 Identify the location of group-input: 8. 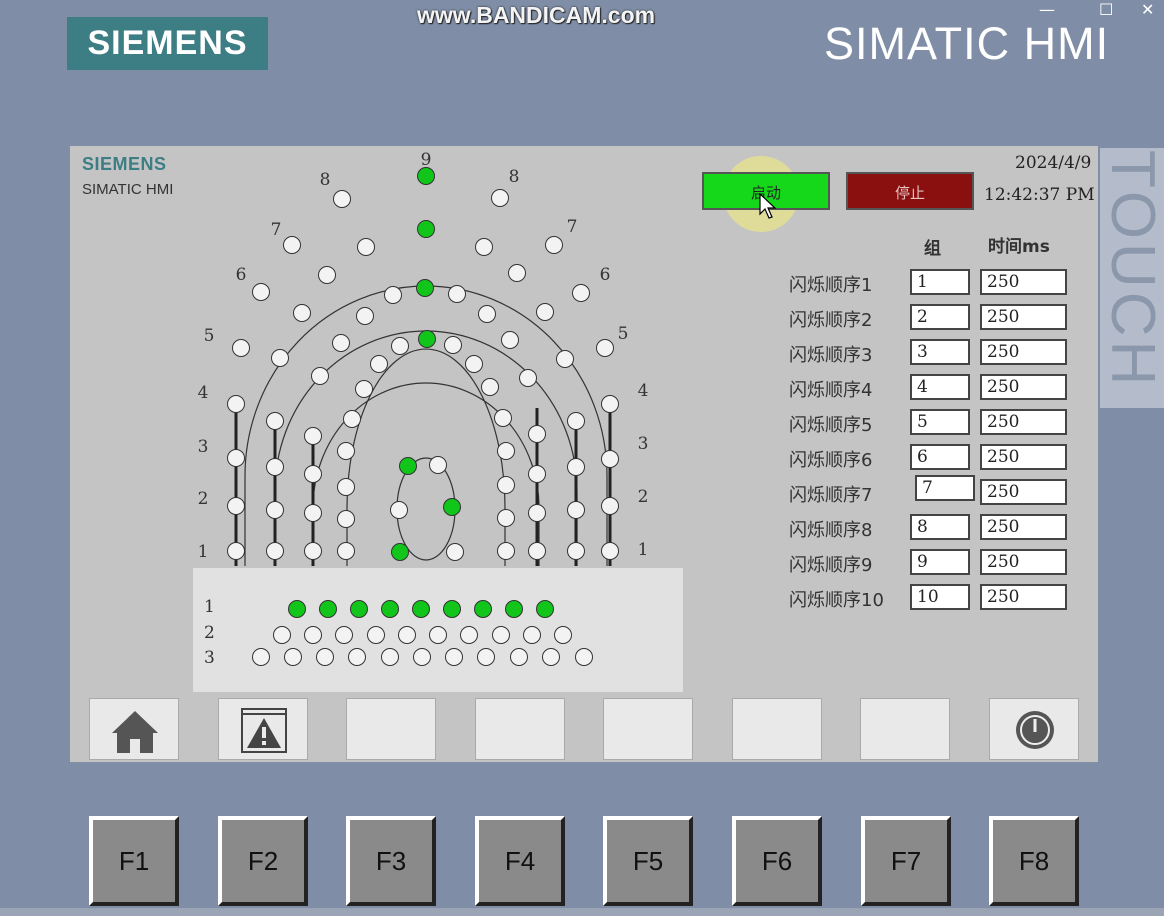
(940, 527).